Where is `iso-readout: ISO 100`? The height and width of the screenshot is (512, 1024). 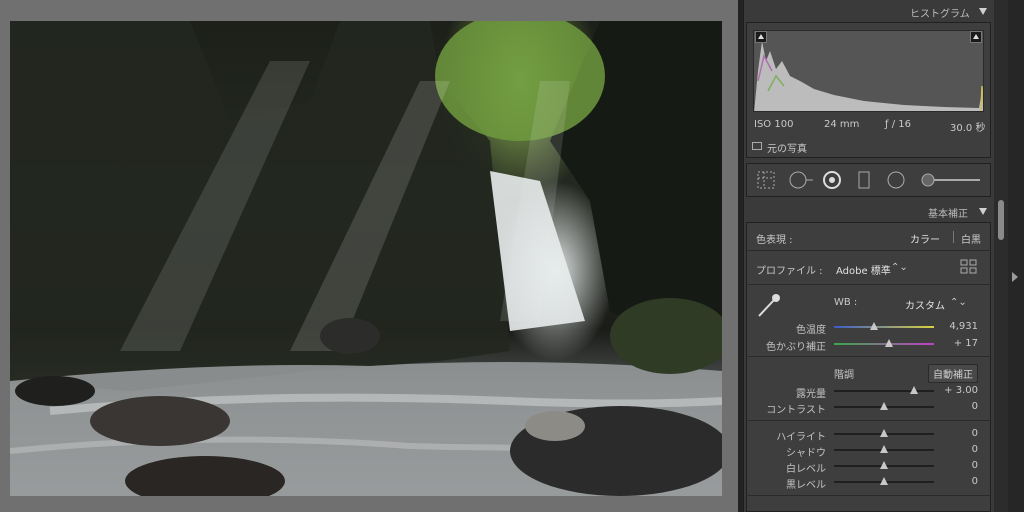 iso-readout: ISO 100 is located at coordinates (774, 124).